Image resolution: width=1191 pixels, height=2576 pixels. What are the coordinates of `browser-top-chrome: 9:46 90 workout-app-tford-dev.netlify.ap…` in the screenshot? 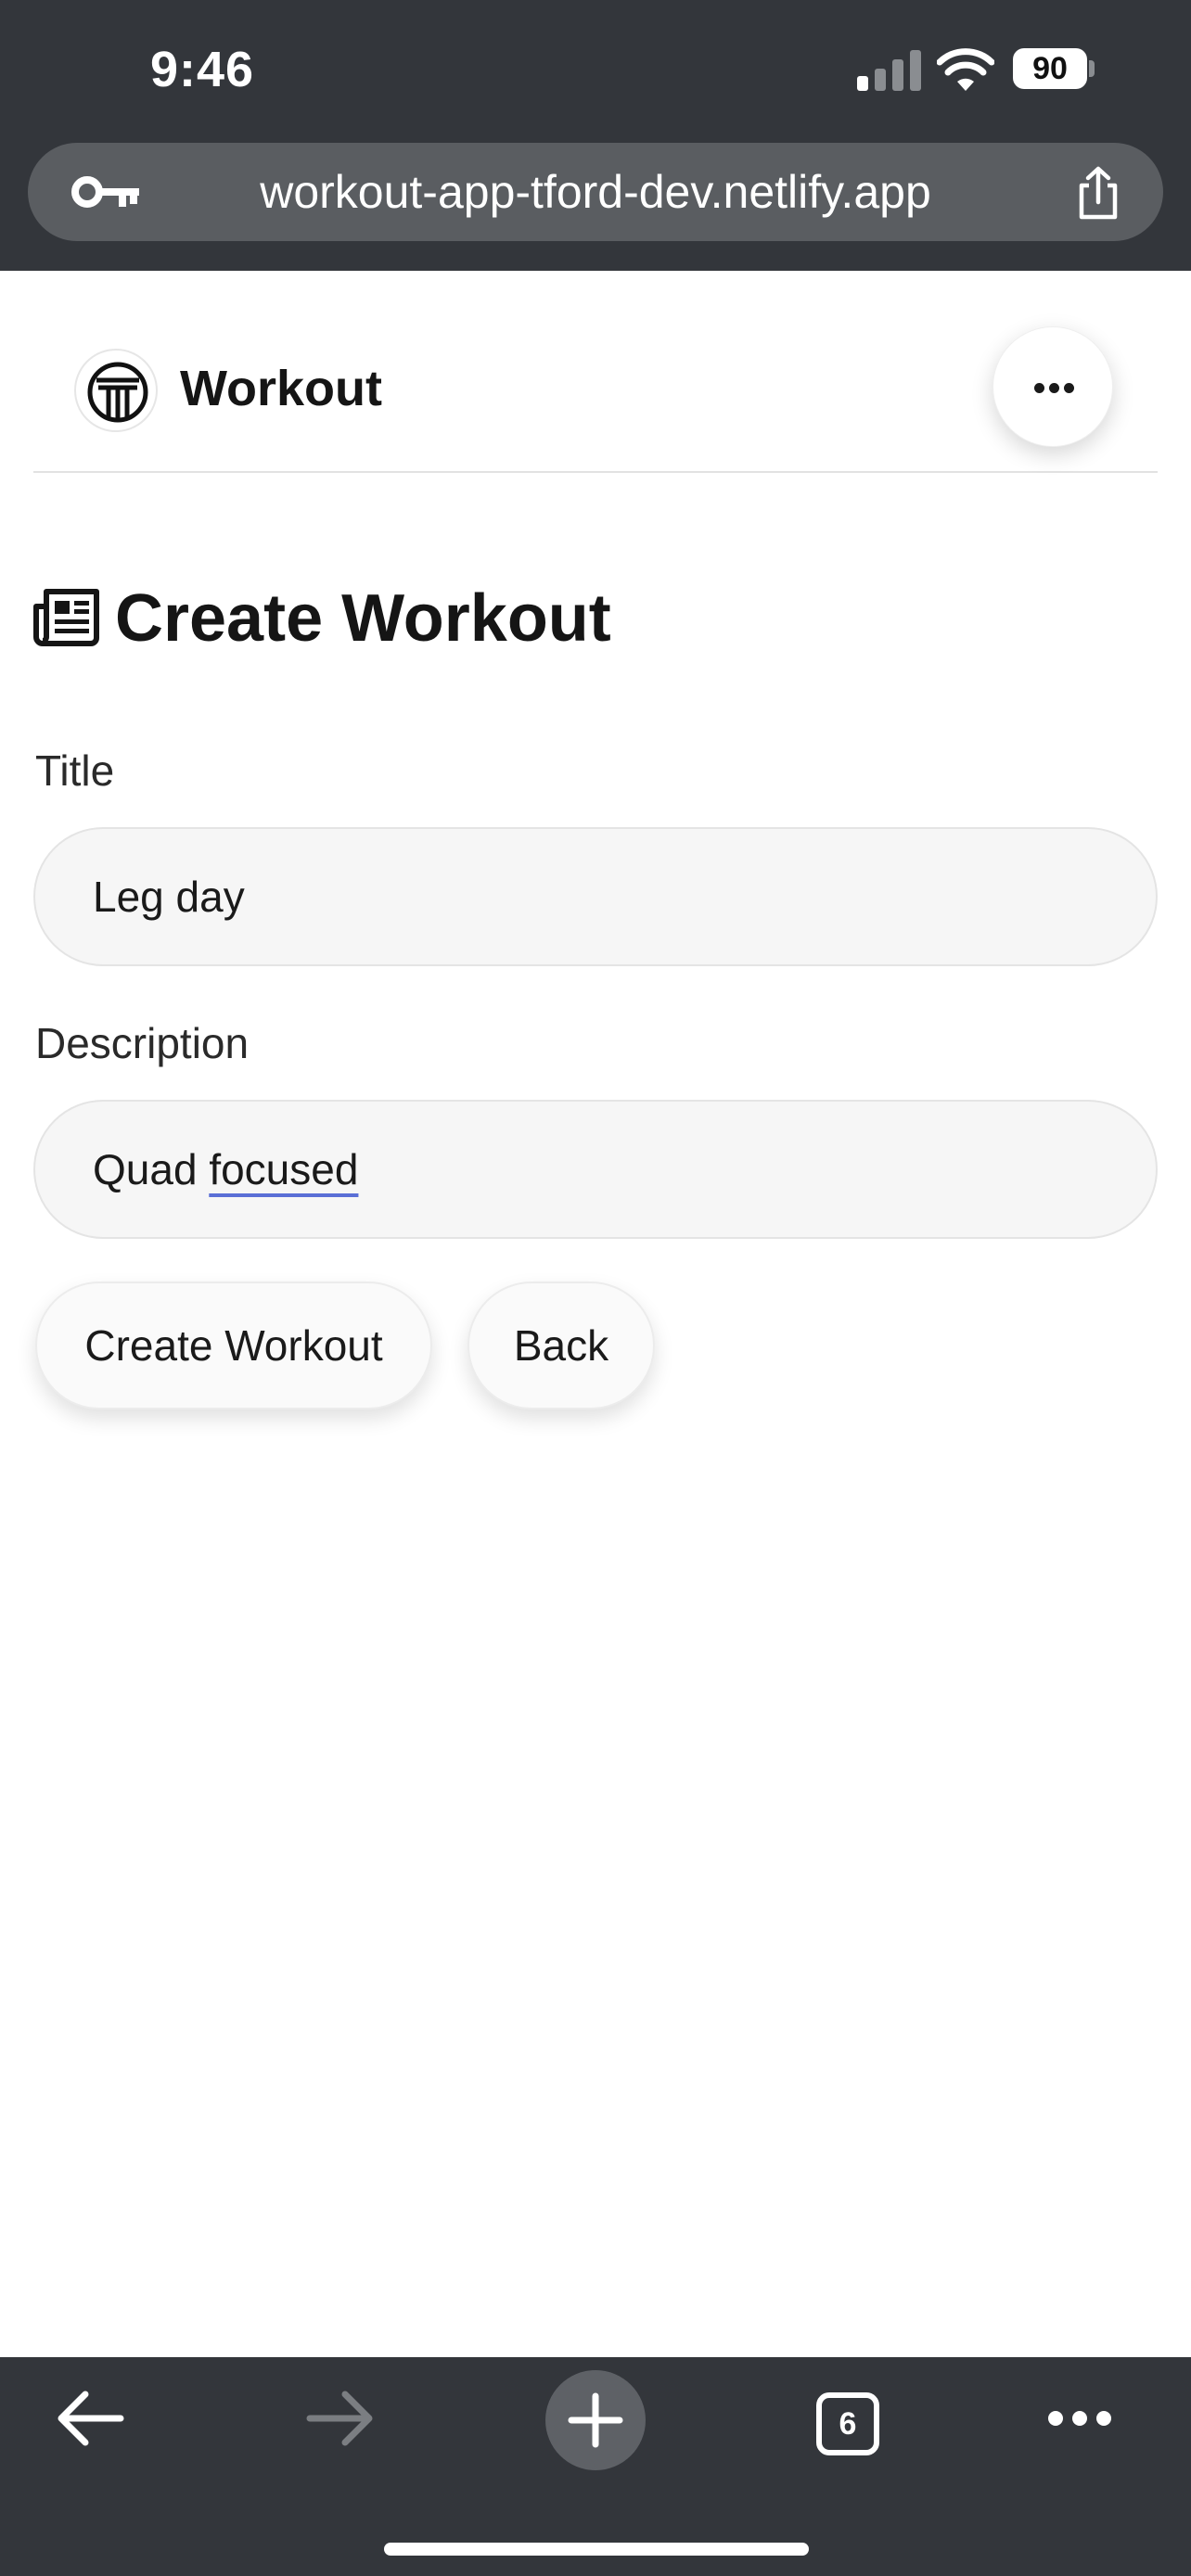 It's located at (595, 135).